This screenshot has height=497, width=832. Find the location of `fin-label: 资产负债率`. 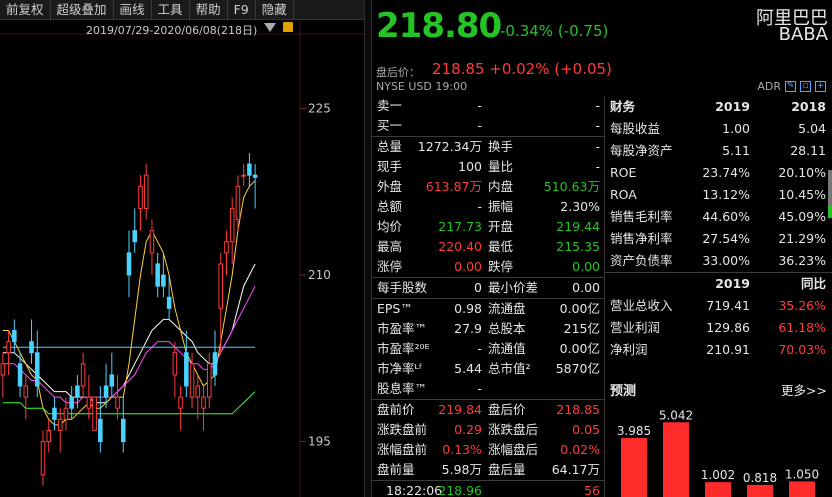

fin-label: 资产负债率 is located at coordinates (641, 260).